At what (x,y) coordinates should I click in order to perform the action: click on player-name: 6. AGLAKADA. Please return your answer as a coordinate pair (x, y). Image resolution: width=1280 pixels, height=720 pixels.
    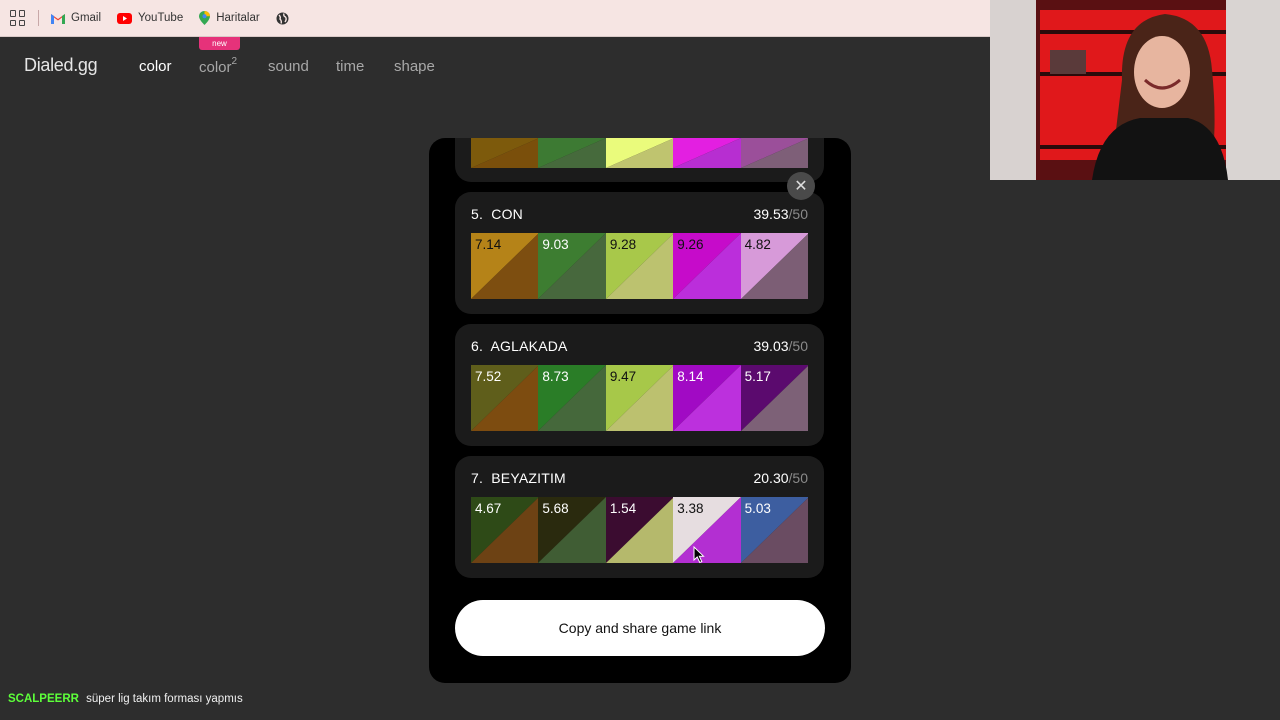
    Looking at the image, I should click on (519, 346).